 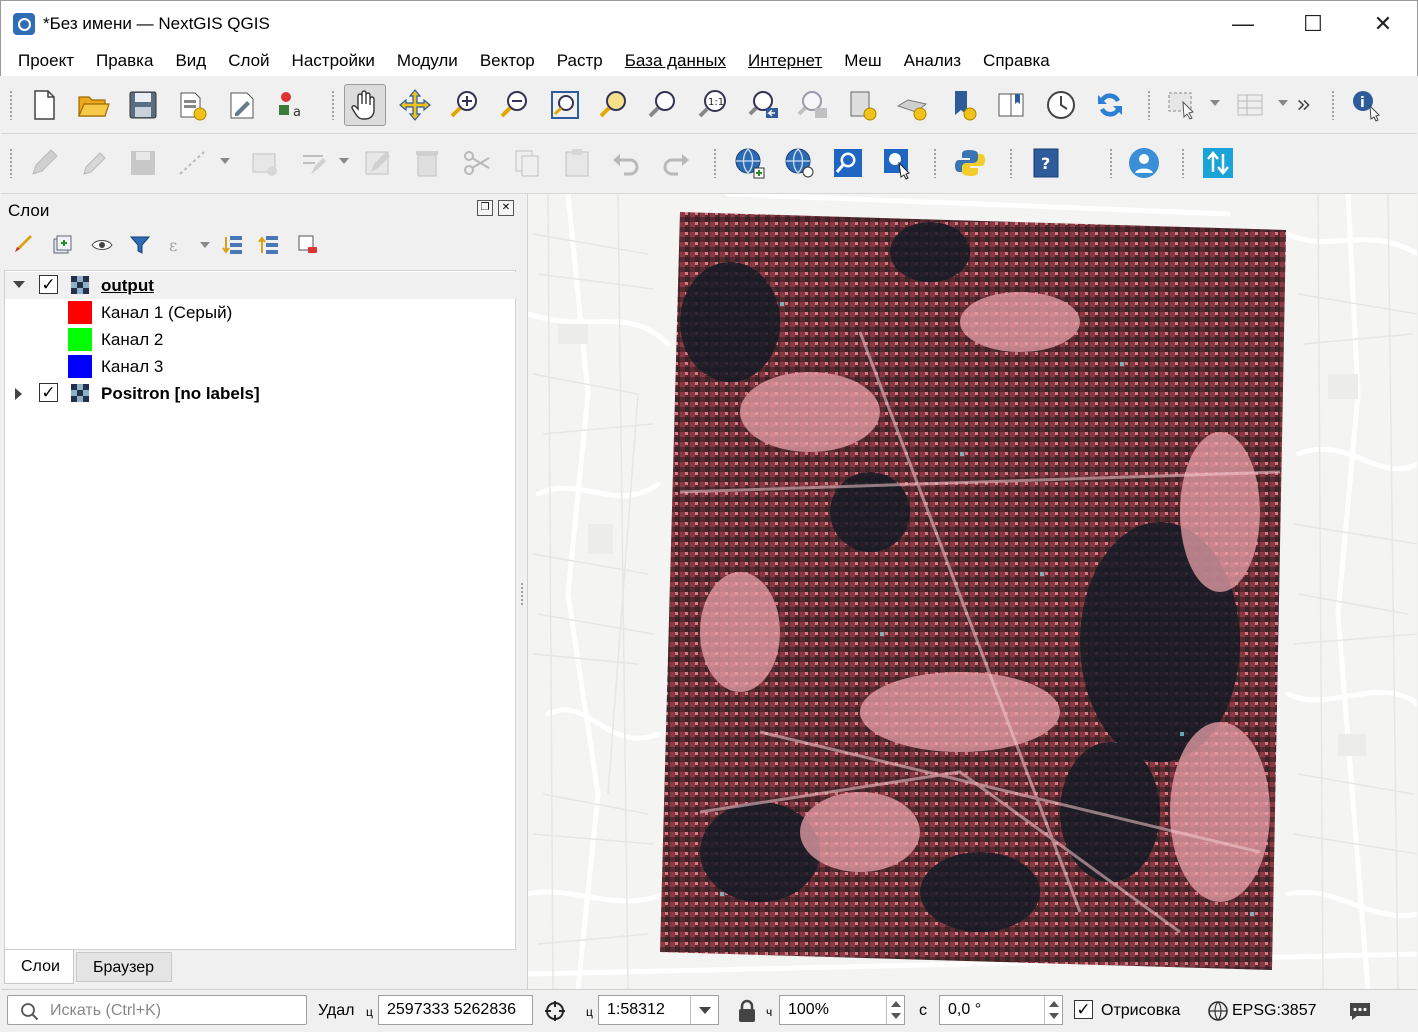 I want to click on zoom-native-icon: 1:1, so click(x=713, y=105).